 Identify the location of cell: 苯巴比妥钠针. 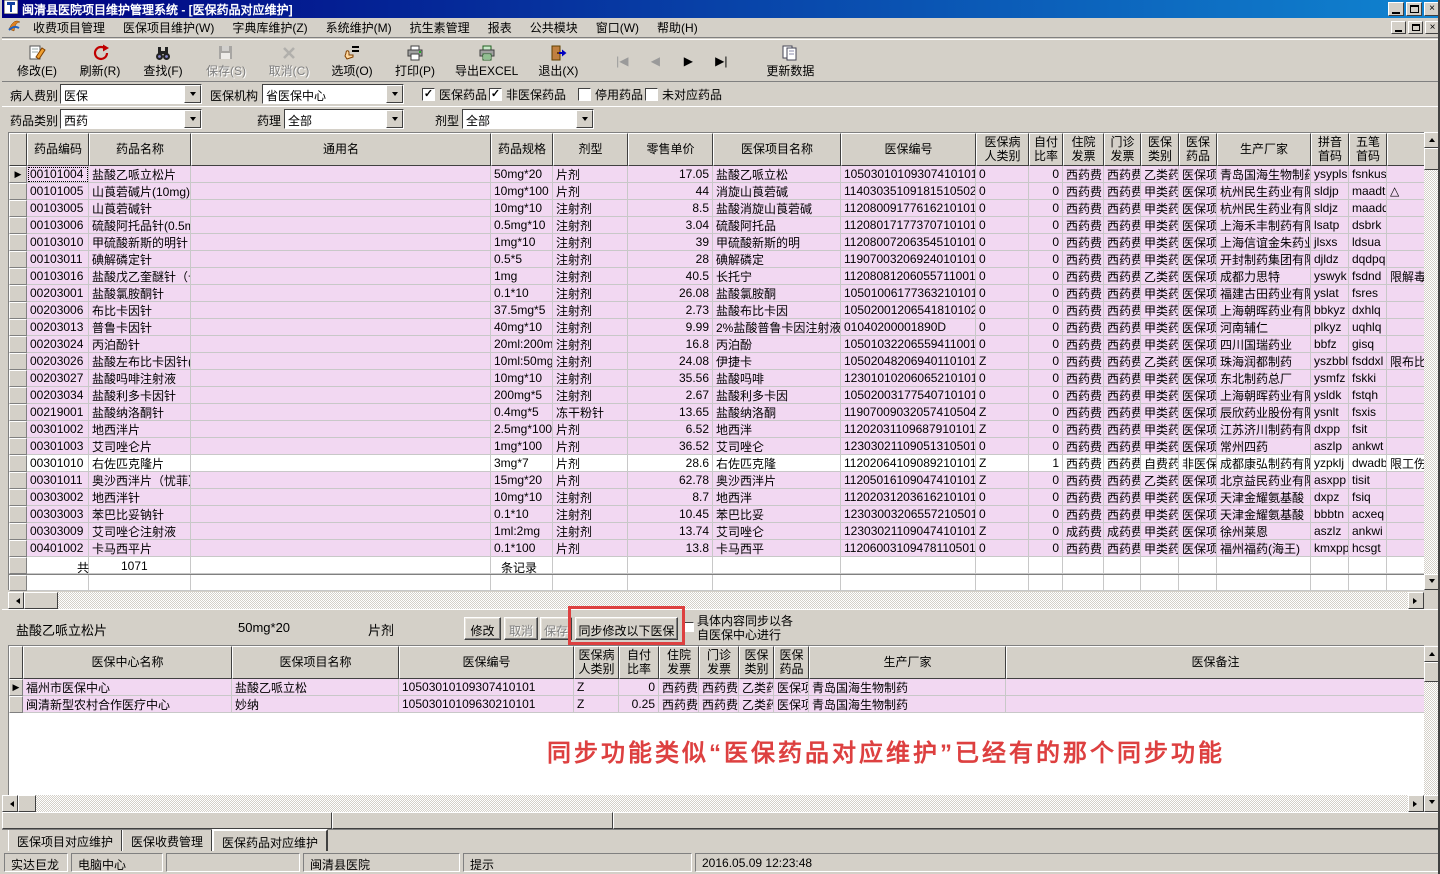
(140, 514).